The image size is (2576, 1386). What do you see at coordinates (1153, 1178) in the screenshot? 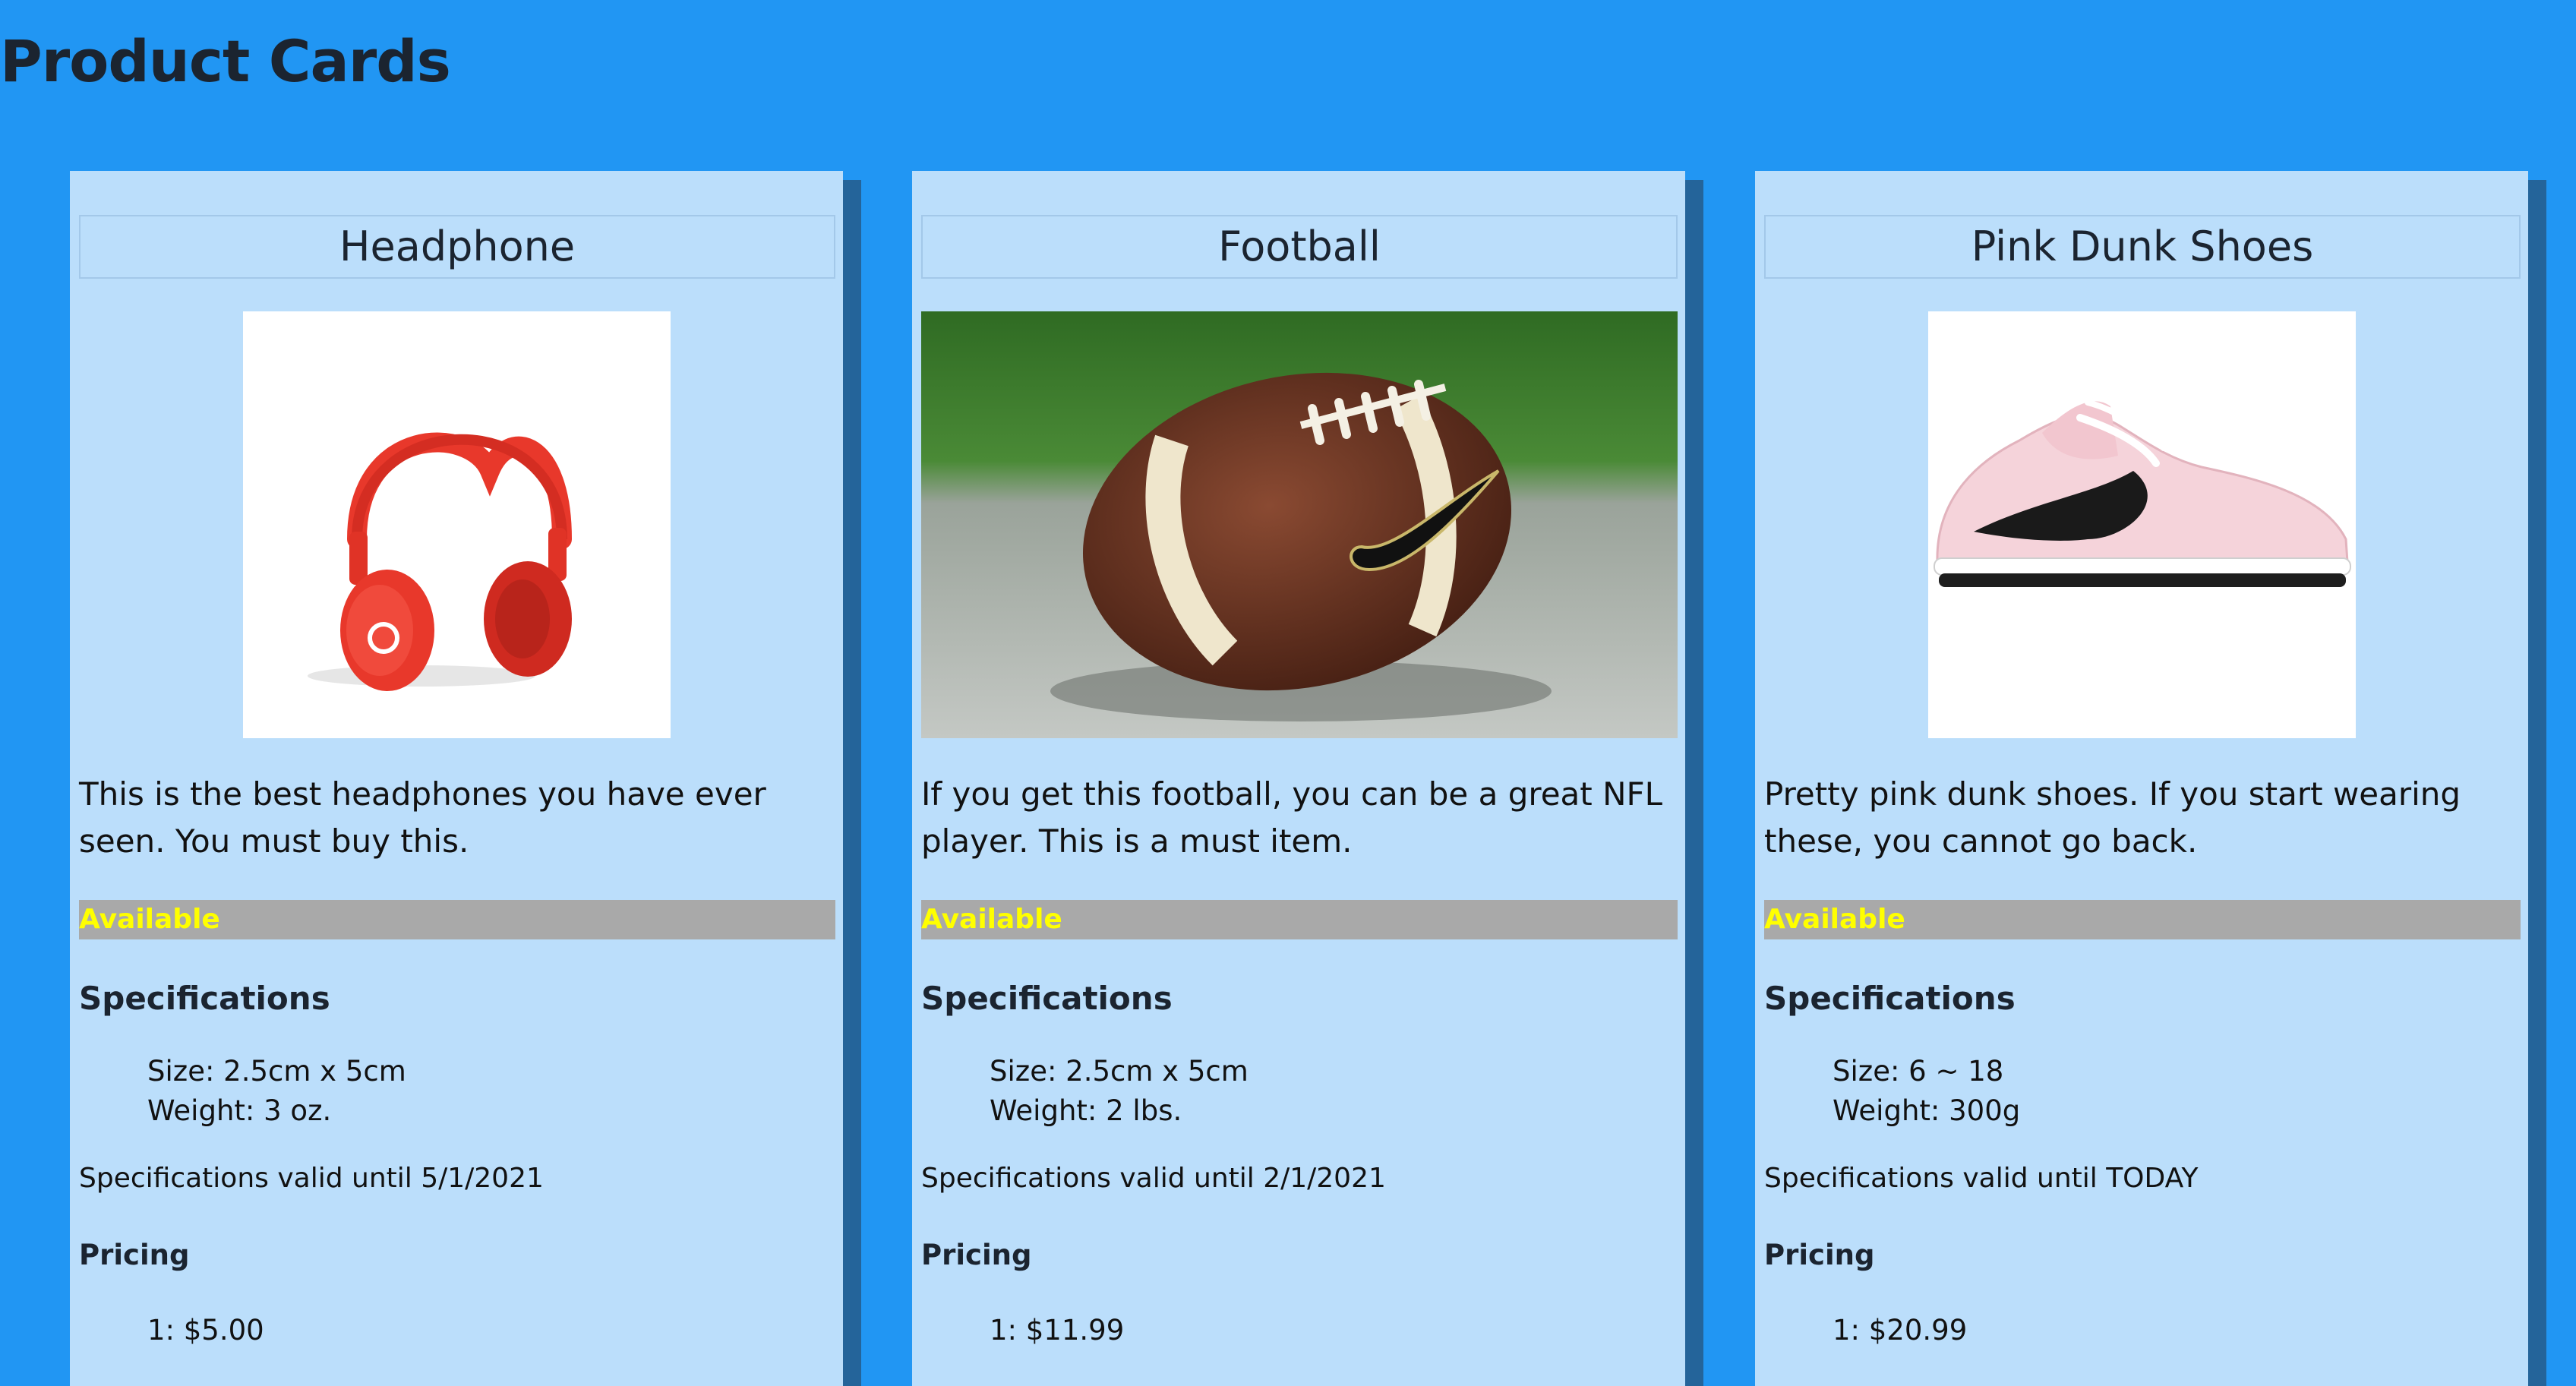
I see `specifications-valid-date: Specifications valid until 2/1/2021` at bounding box center [1153, 1178].